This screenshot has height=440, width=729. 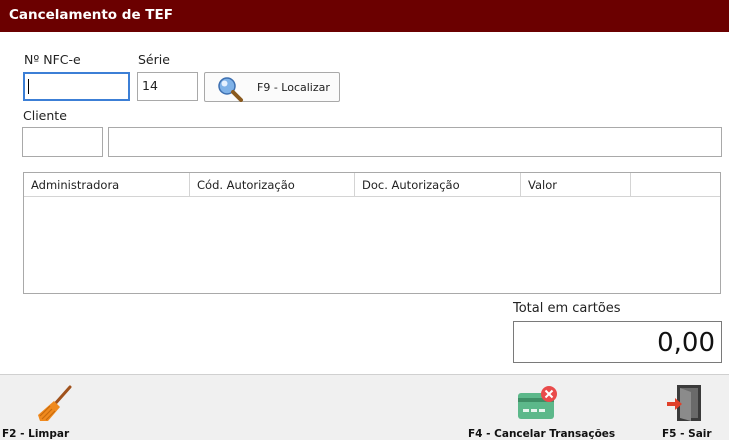 I want to click on window-title: Cancelamento de TEF, so click(x=91, y=15).